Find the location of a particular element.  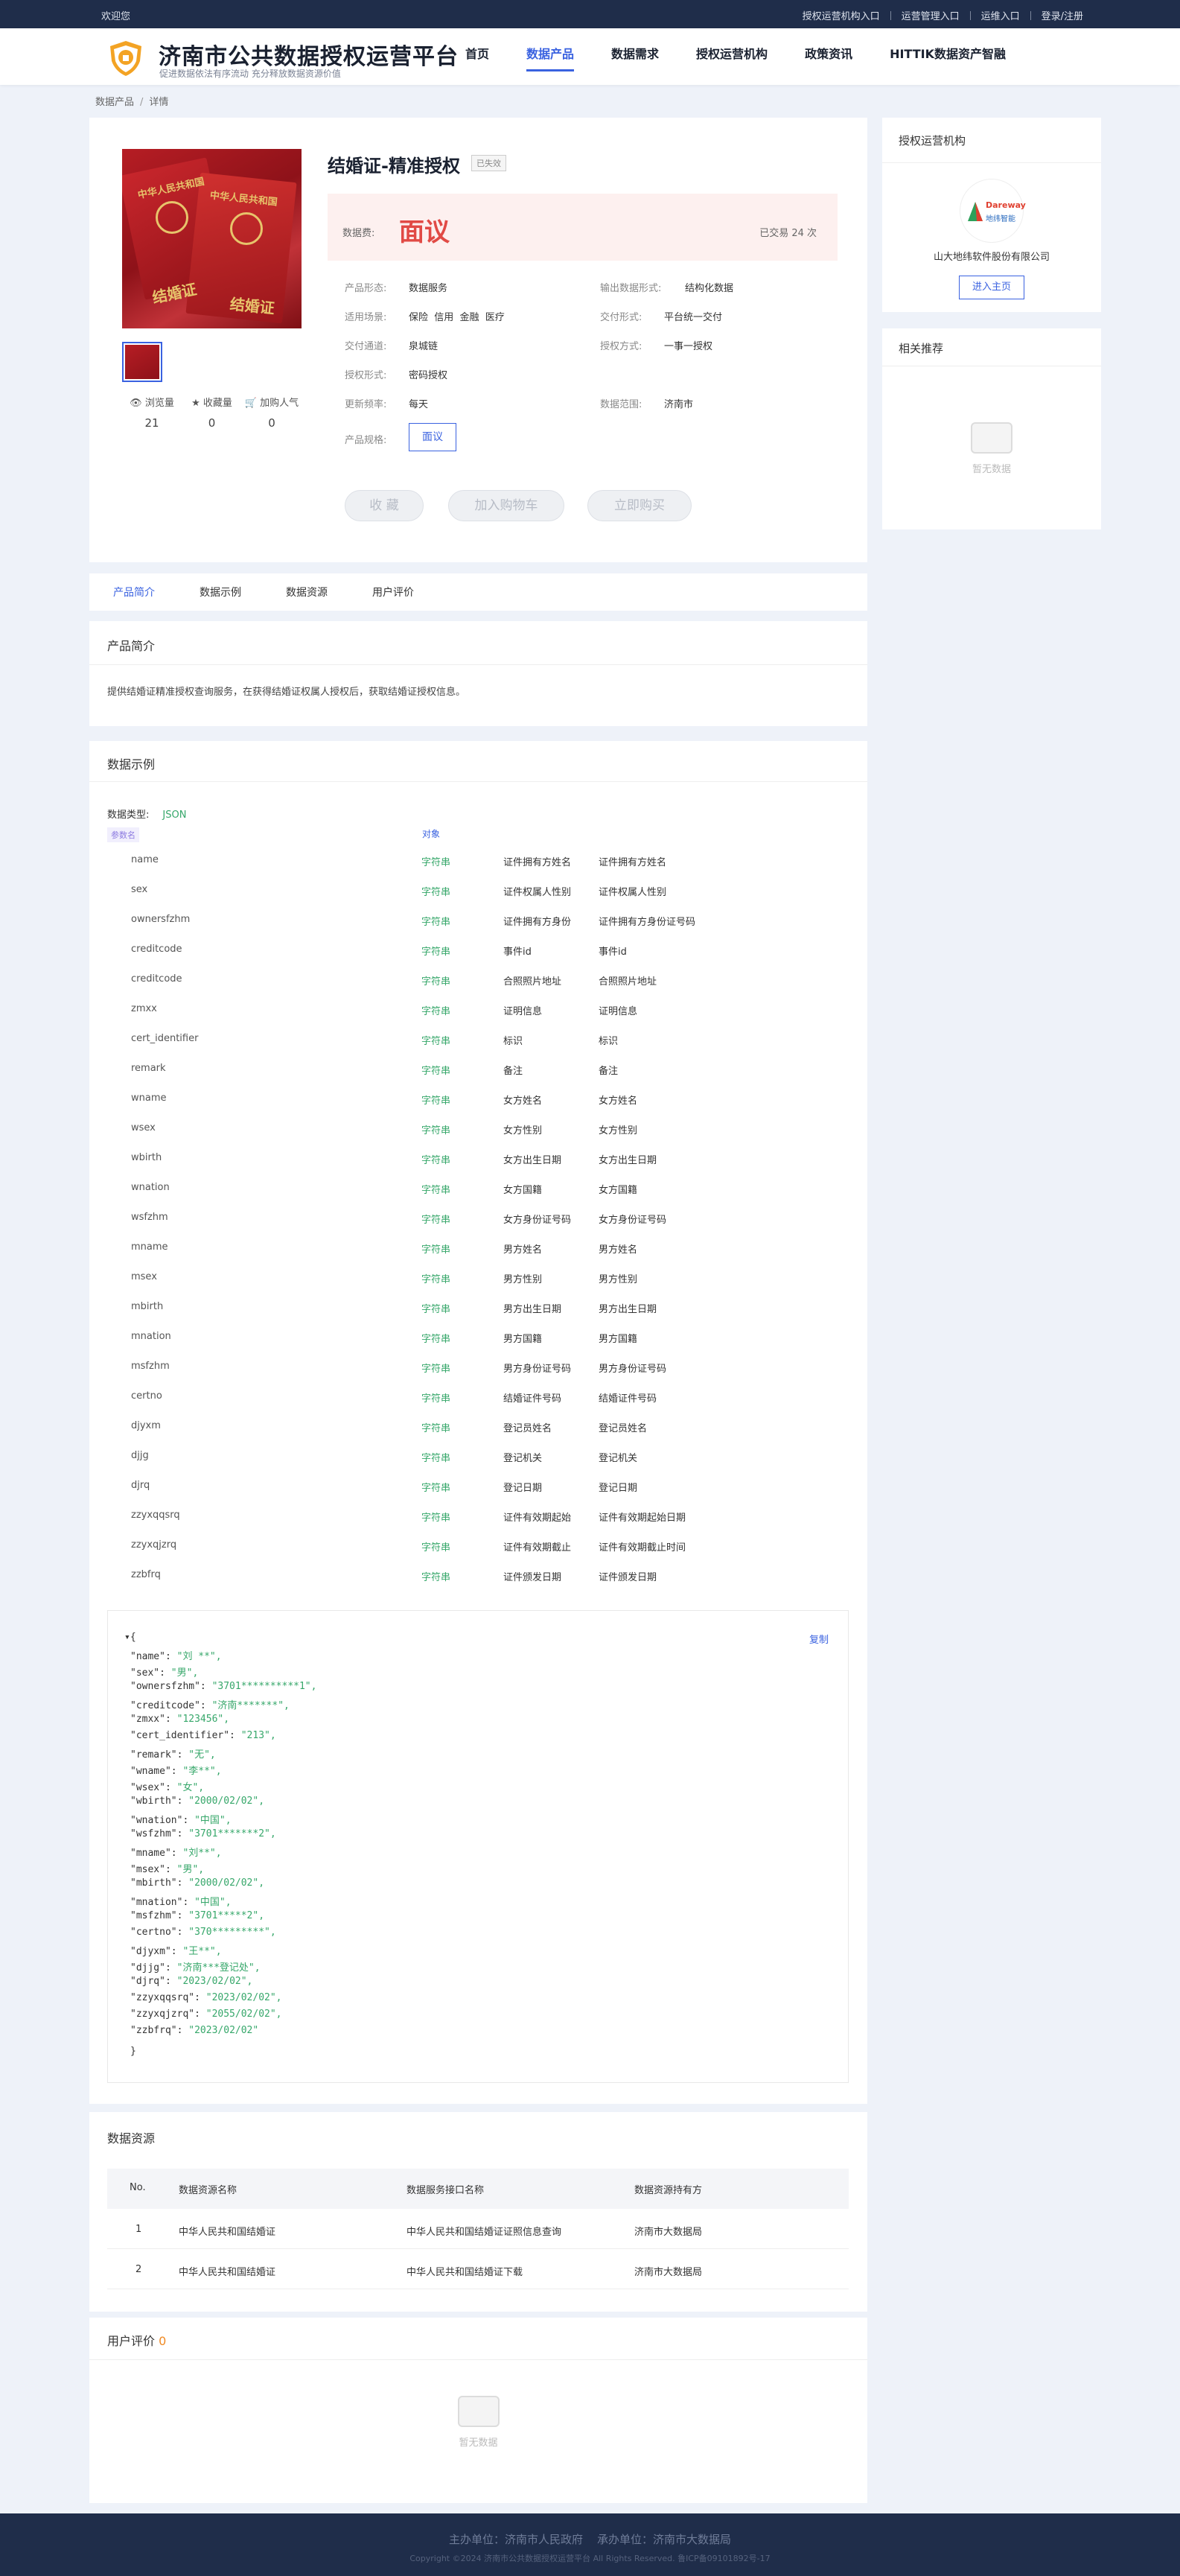

json-close: } is located at coordinates (133, 2051).